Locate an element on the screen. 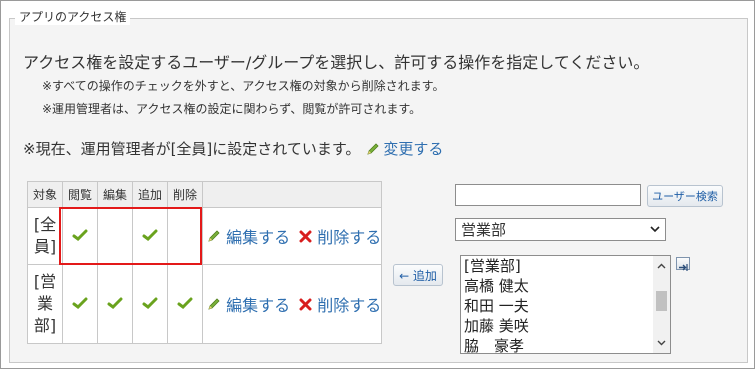  current-admin-text: ※現在、運用管理者が[全員]に設定されています。 is located at coordinates (192, 149).